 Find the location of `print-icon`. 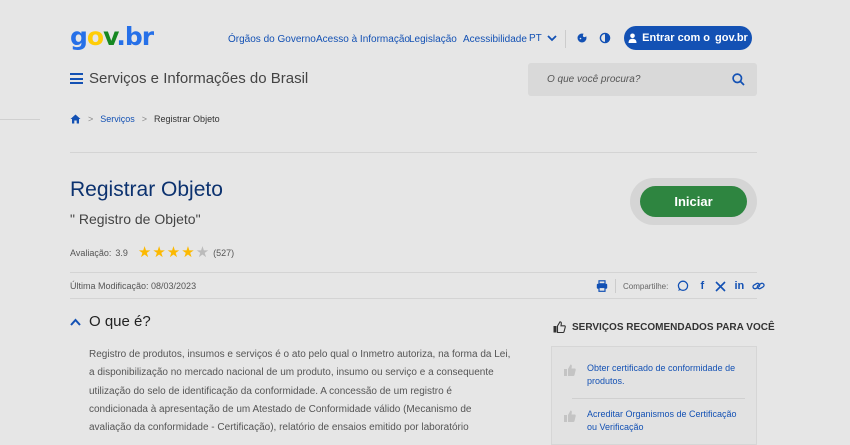

print-icon is located at coordinates (602, 286).